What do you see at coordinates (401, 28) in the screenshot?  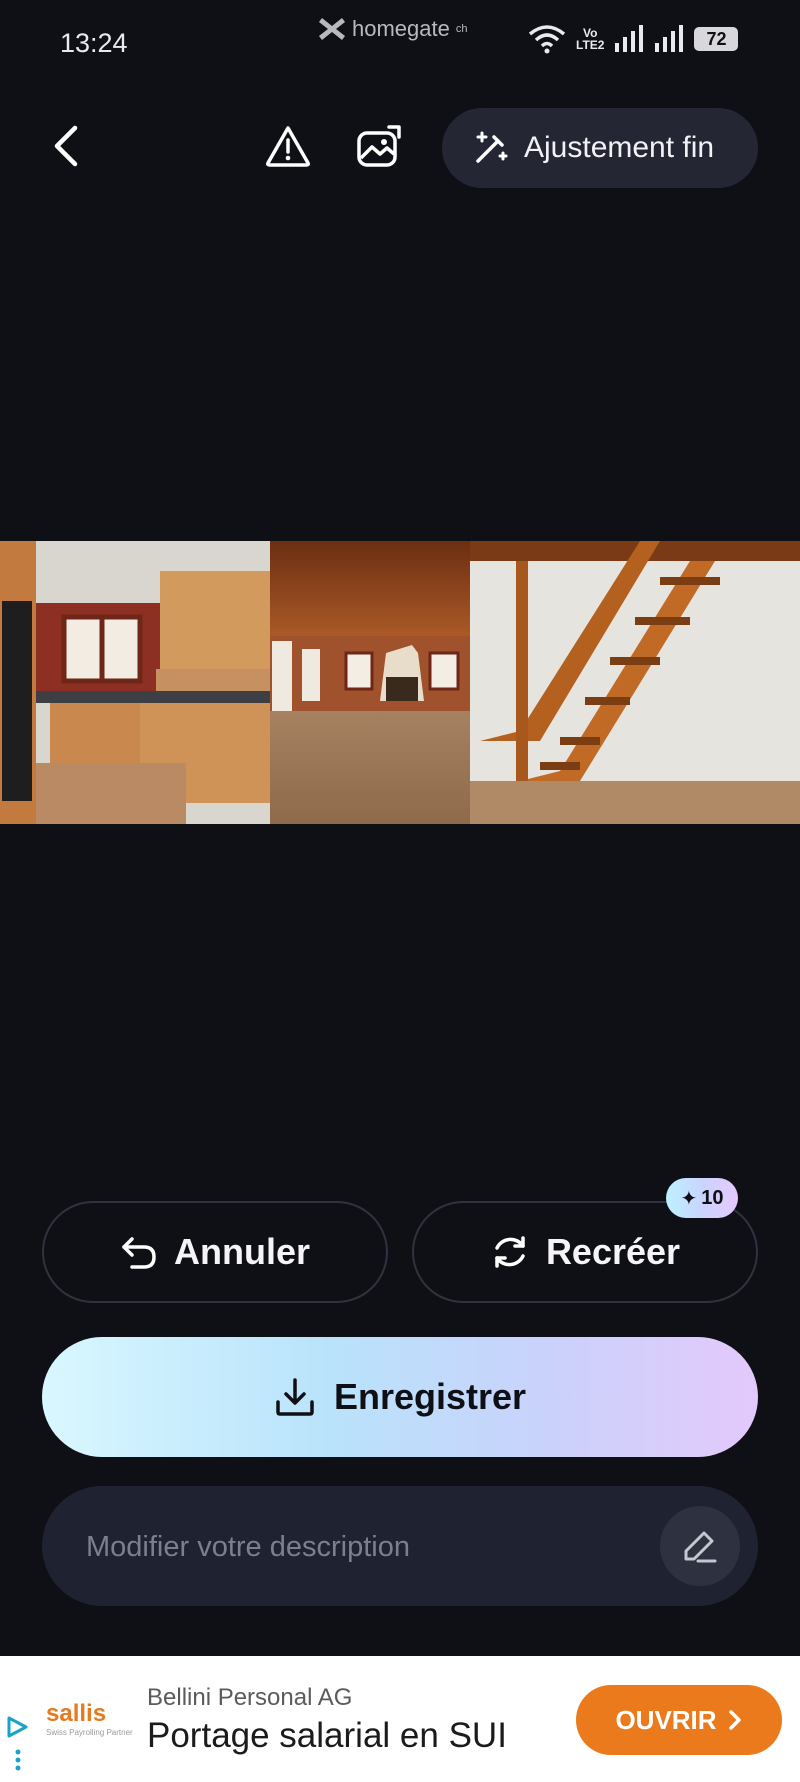 I see `notification-app-name: homegate` at bounding box center [401, 28].